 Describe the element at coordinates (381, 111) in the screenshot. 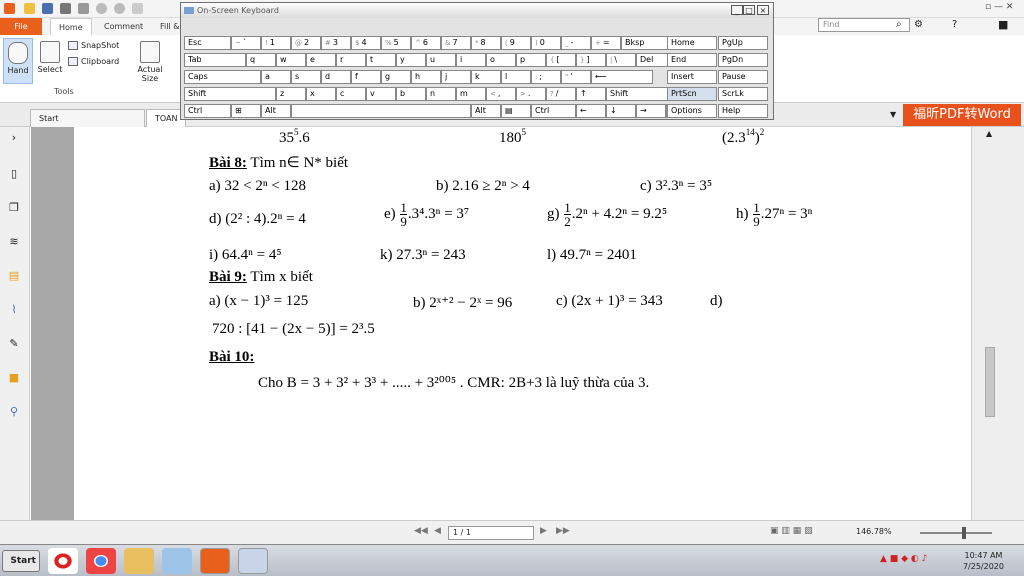

I see `key-space` at that location.